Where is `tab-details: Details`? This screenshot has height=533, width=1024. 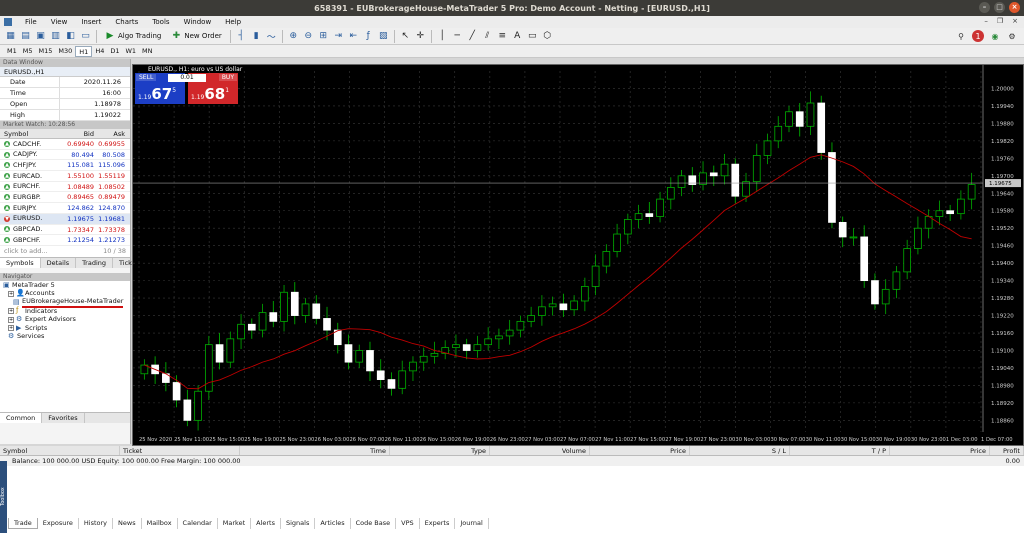
tab-details: Details is located at coordinates (59, 262).